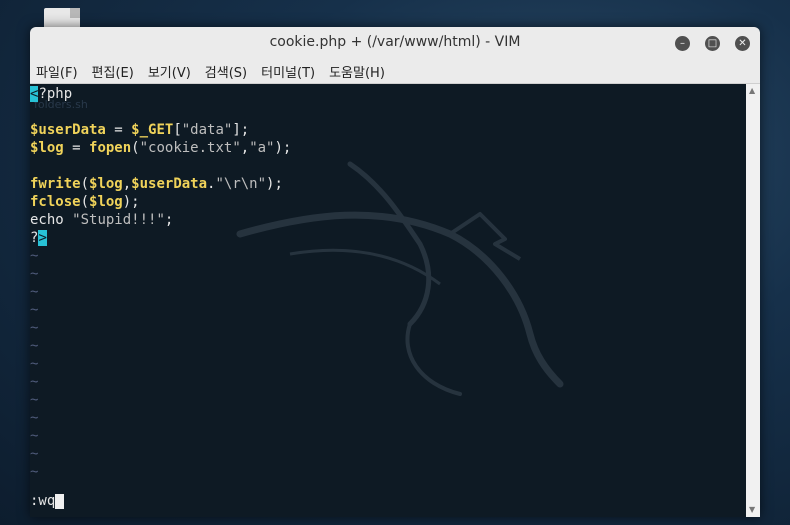 Image resolution: width=790 pixels, height=525 pixels. I want to click on title-bar: cookie.php + (/var/www/html) - VIM – □ ✕, so click(395, 43).